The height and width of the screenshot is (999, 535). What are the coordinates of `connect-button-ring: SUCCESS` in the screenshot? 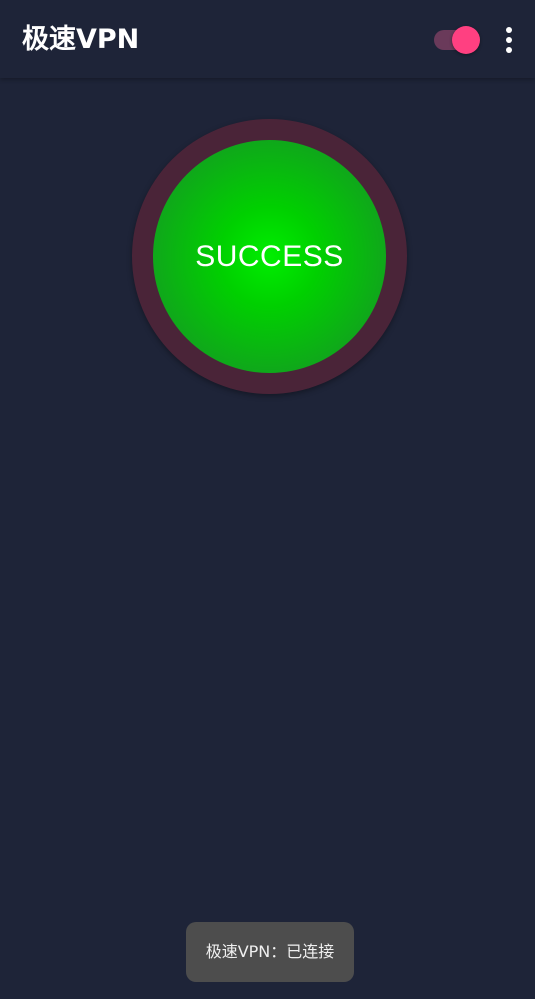 It's located at (269, 256).